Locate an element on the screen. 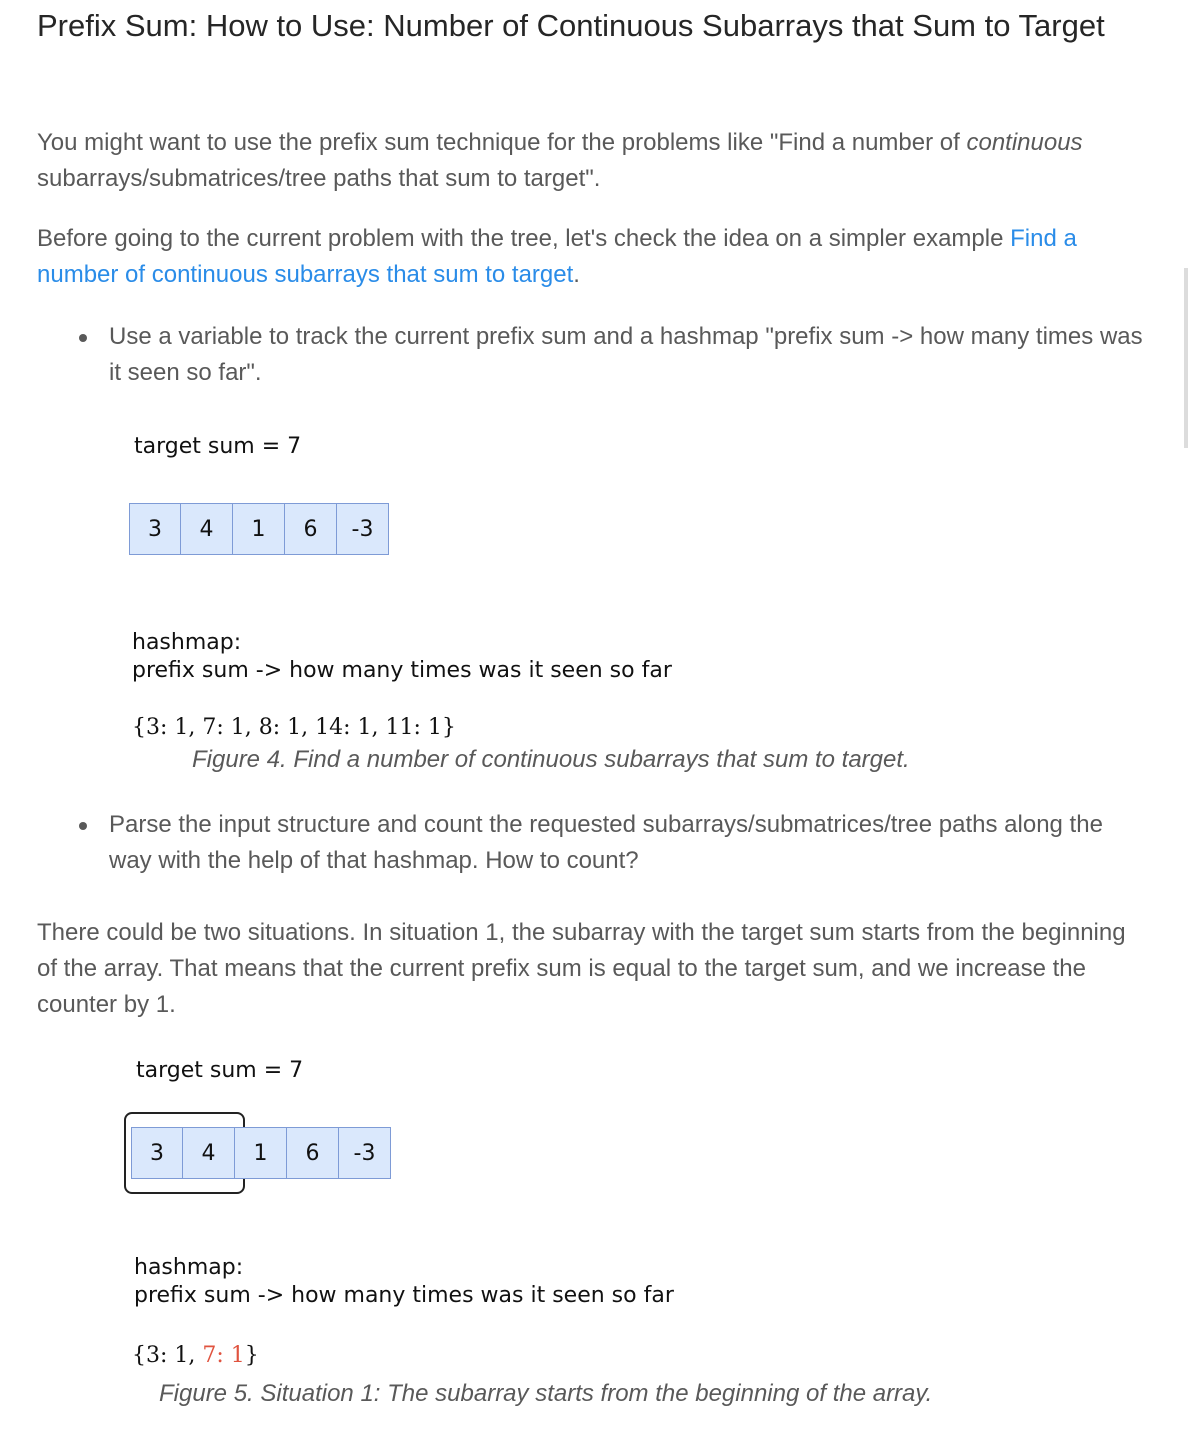 The width and height of the screenshot is (1188, 1434). hashmap-value: {3: 1, 7: 1, 8: 1, 14: 1, 11: 1} is located at coordinates (294, 727).